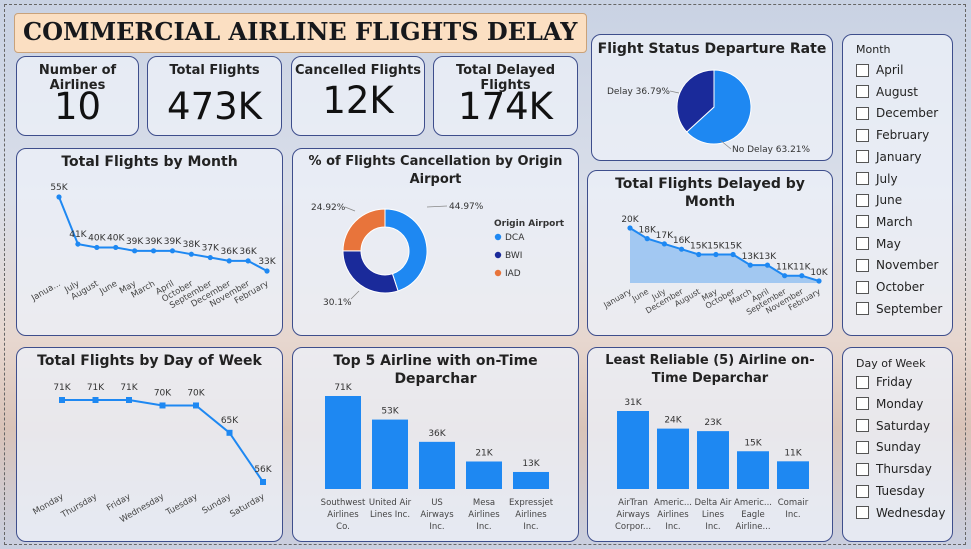 The height and width of the screenshot is (549, 971). What do you see at coordinates (897, 91) in the screenshot?
I see `slicer-option-label: August` at bounding box center [897, 91].